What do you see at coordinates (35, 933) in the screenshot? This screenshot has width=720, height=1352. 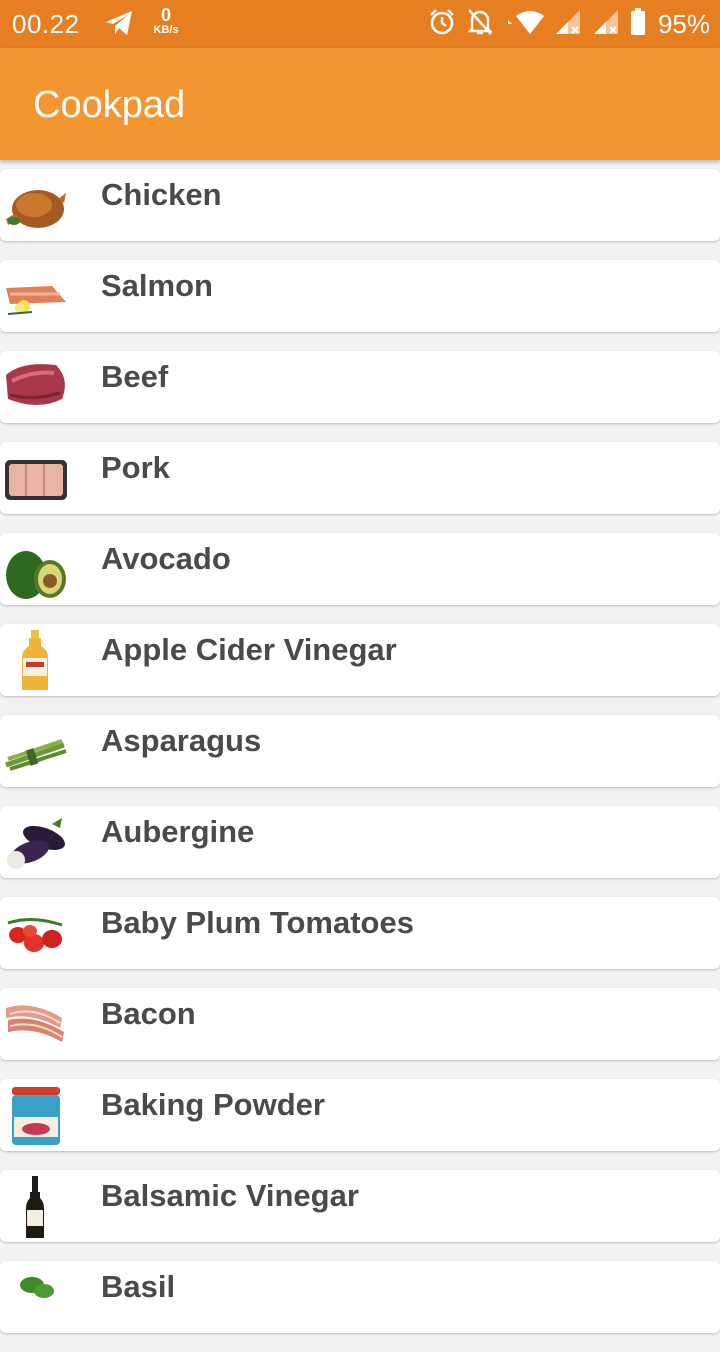 I see `tomatoes-thumbnail` at bounding box center [35, 933].